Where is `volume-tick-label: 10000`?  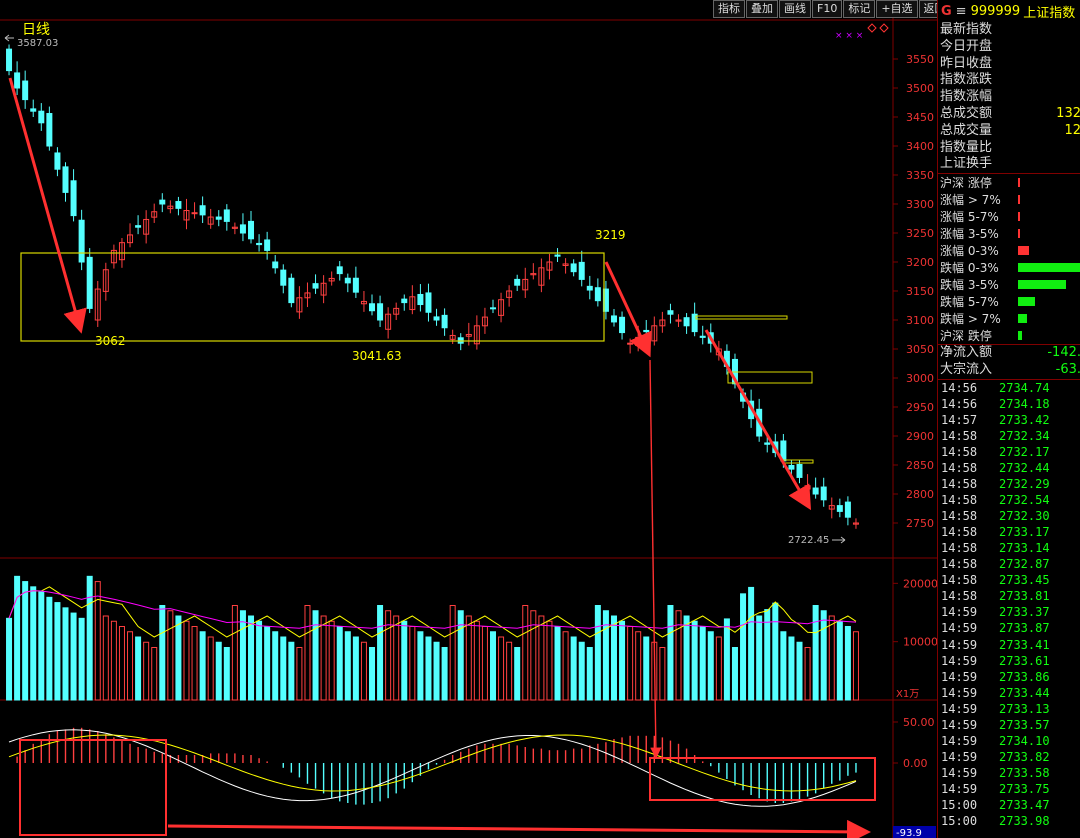 volume-tick-label: 10000 is located at coordinates (920, 642).